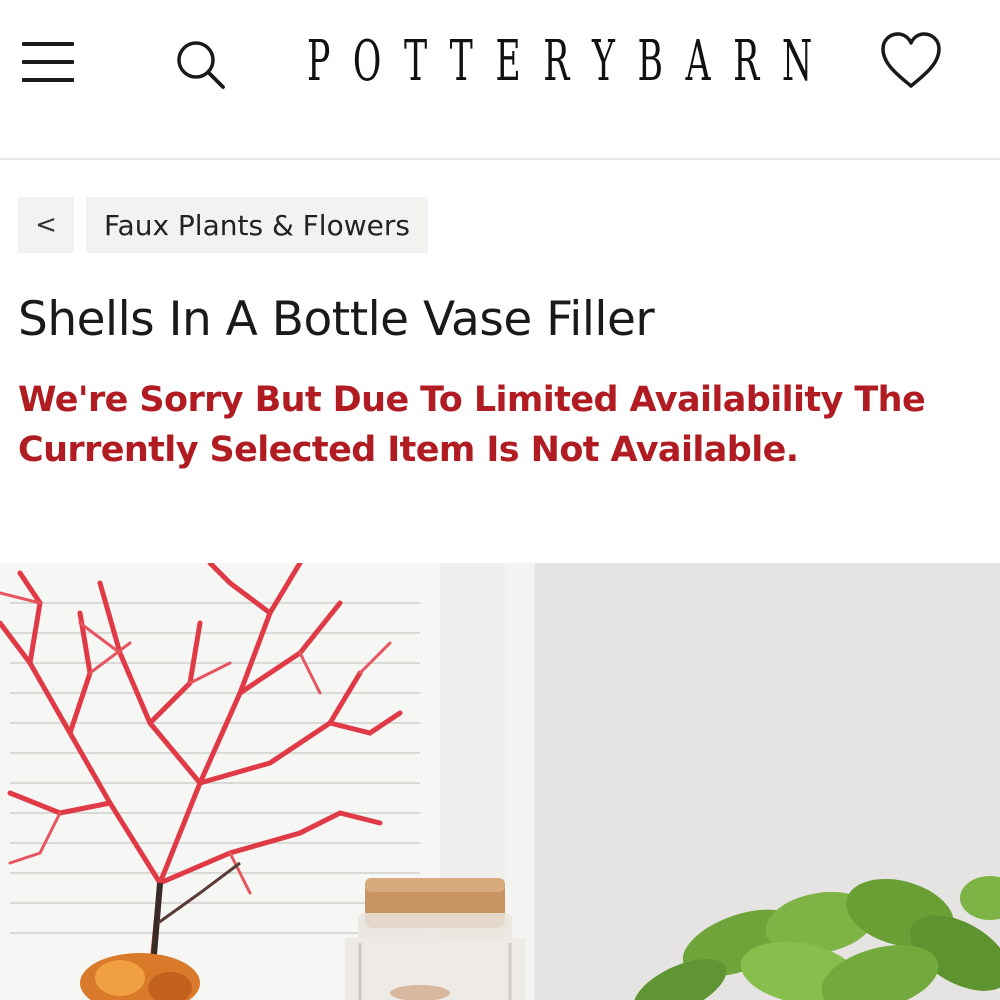  Describe the element at coordinates (319, 61) in the screenshot. I see `brand-letter: P` at that location.